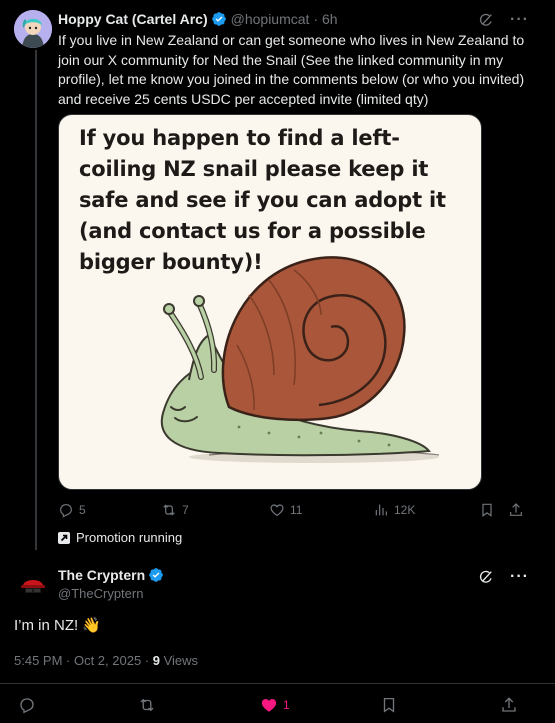 Image resolution: width=555 pixels, height=723 pixels. I want to click on reply-views-count: 9, so click(156, 660).